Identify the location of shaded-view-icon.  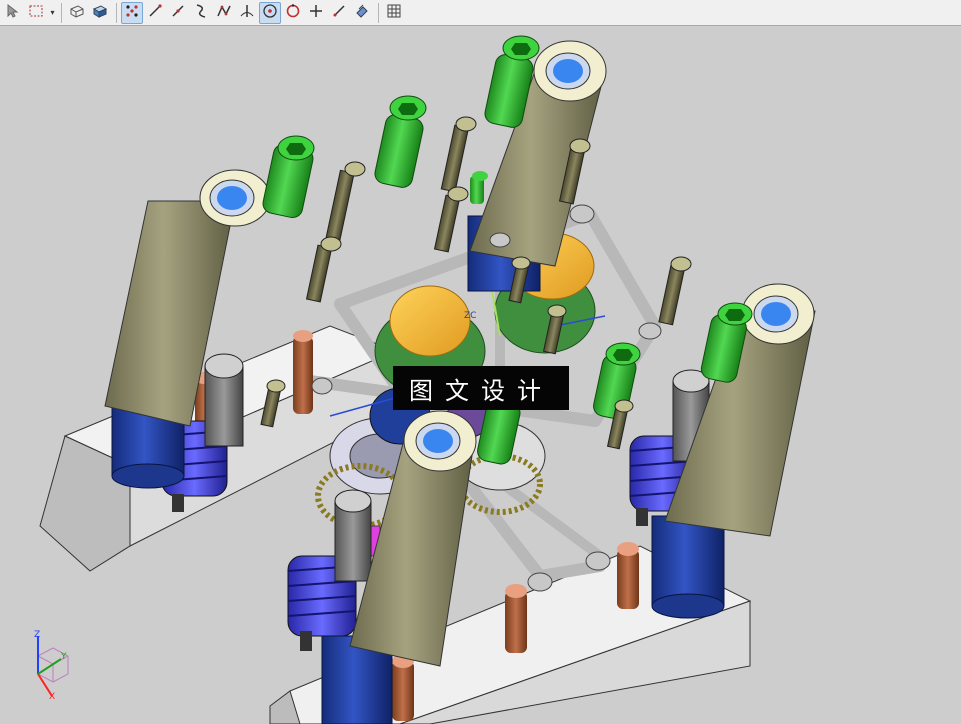
(100, 13).